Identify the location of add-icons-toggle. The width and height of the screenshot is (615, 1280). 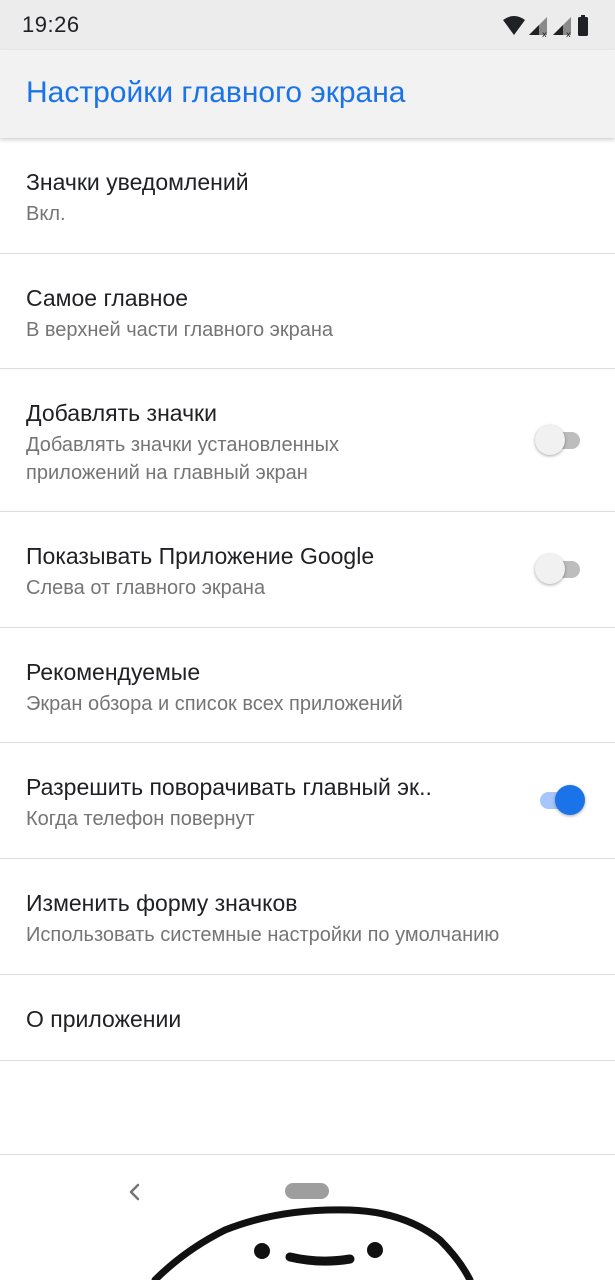
(560, 439).